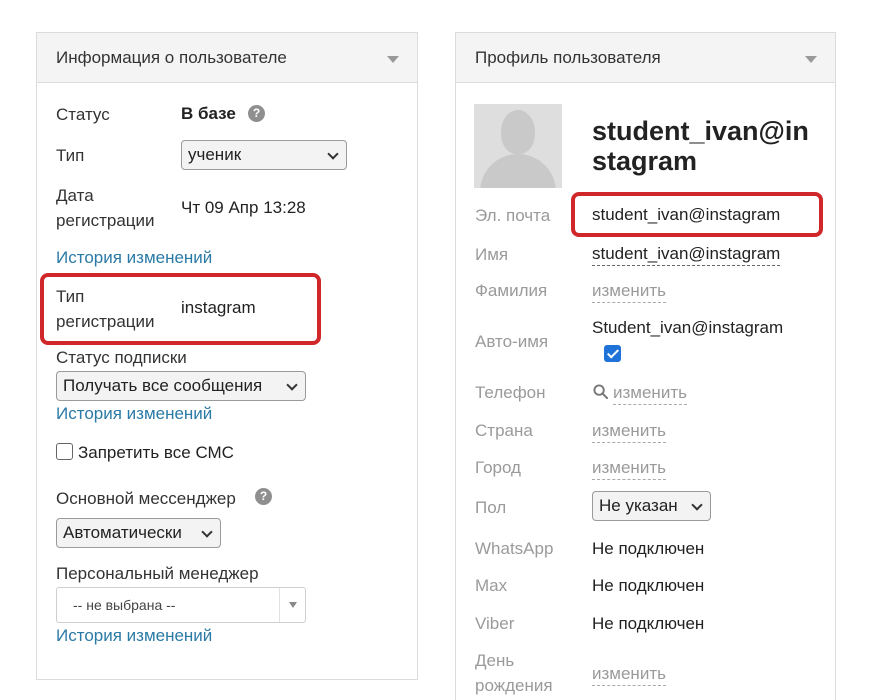 The image size is (872, 700). I want to click on messenger-label: Основной мессенджер, so click(146, 498).